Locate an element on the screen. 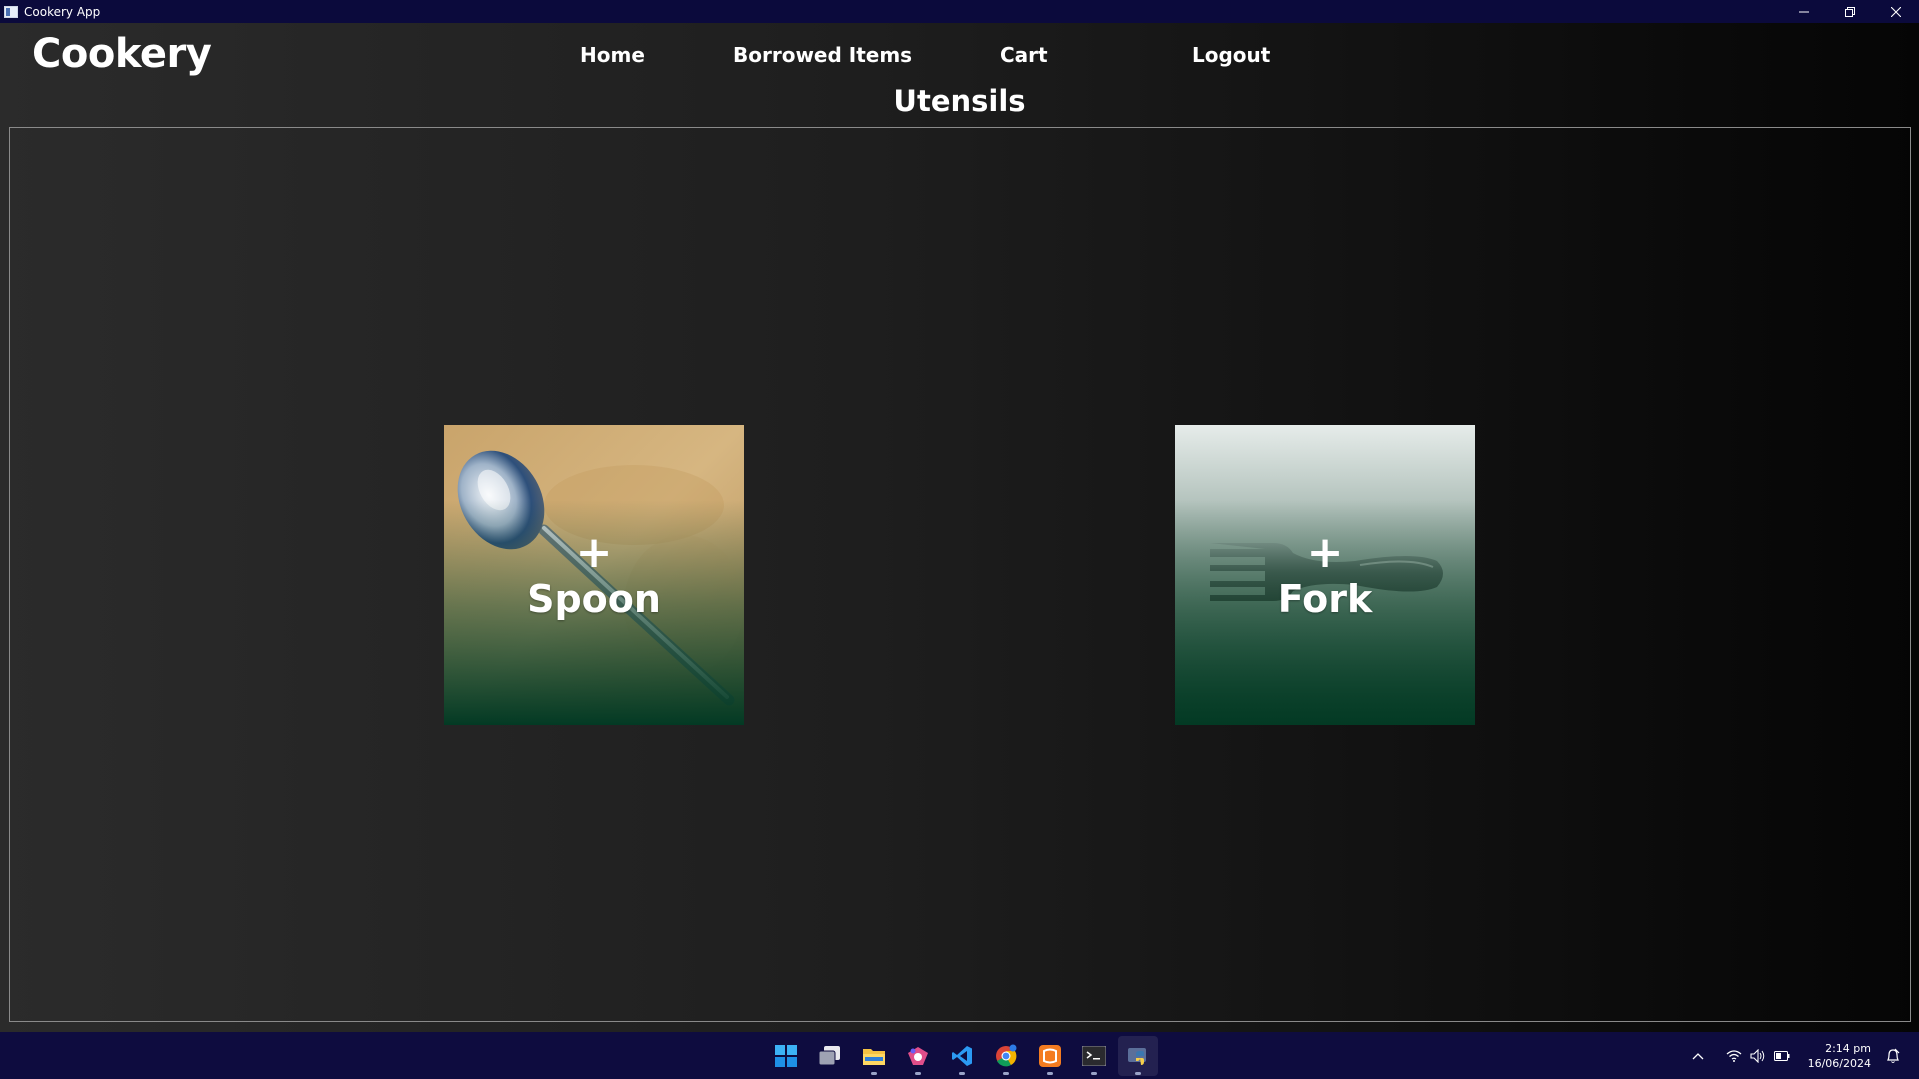 This screenshot has width=1919, height=1079. xampp-icon is located at coordinates (1050, 1056).